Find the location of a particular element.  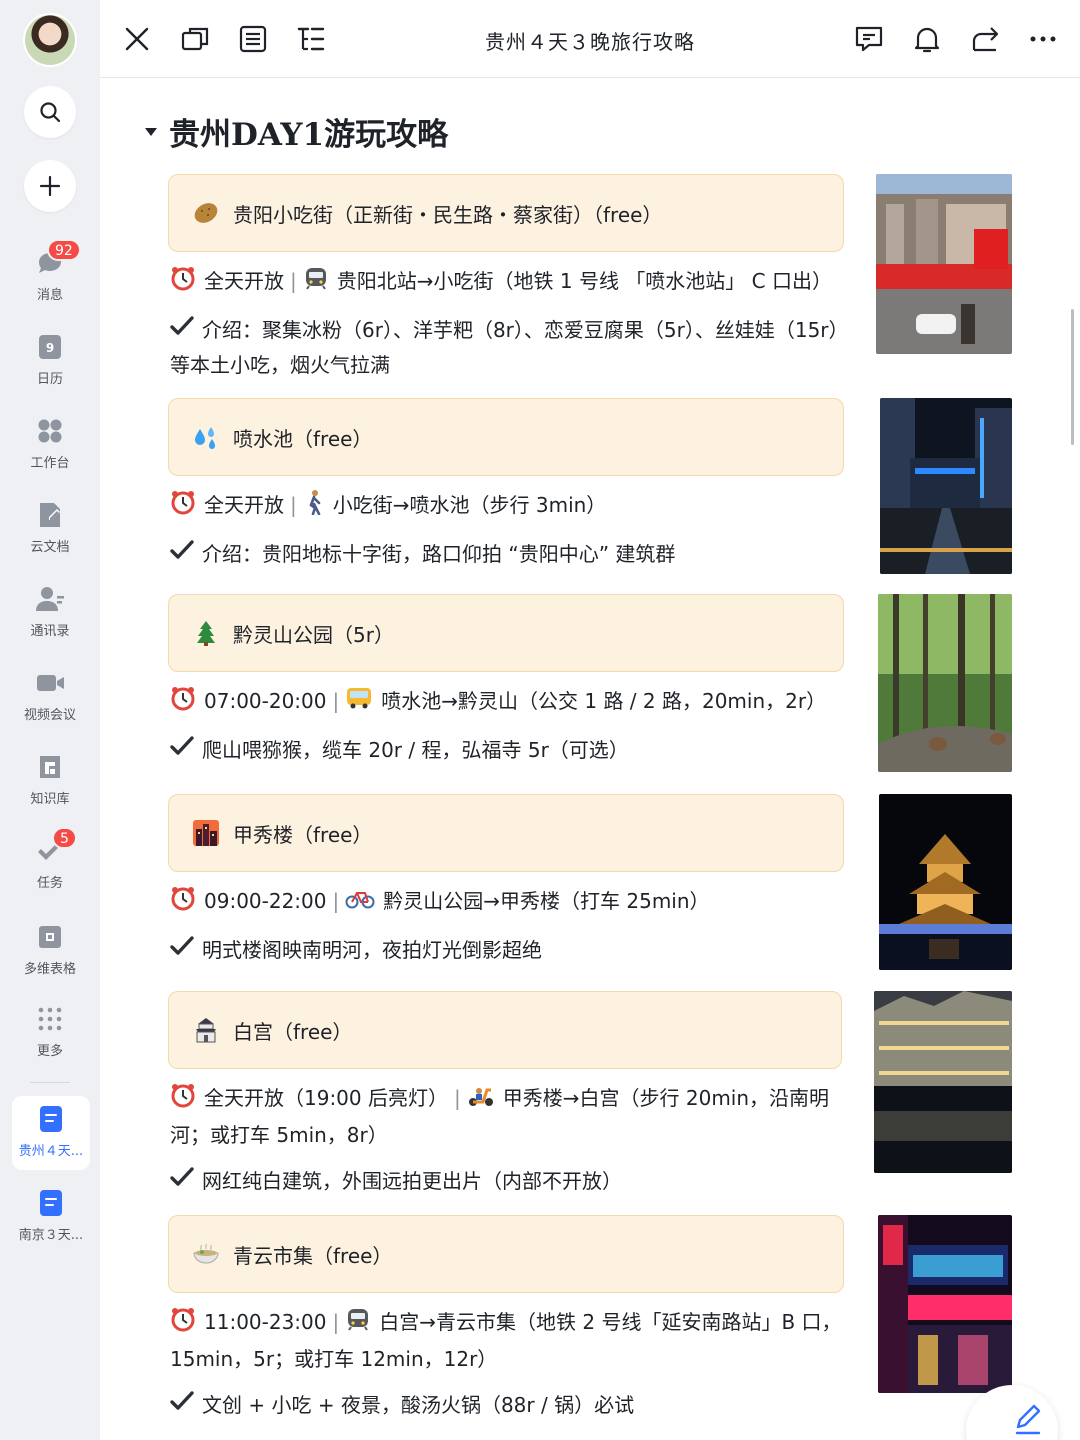

transport-text: 喷水池→黔灵山（公交 1 路 / 2 路，20min，2r） is located at coordinates (604, 701).